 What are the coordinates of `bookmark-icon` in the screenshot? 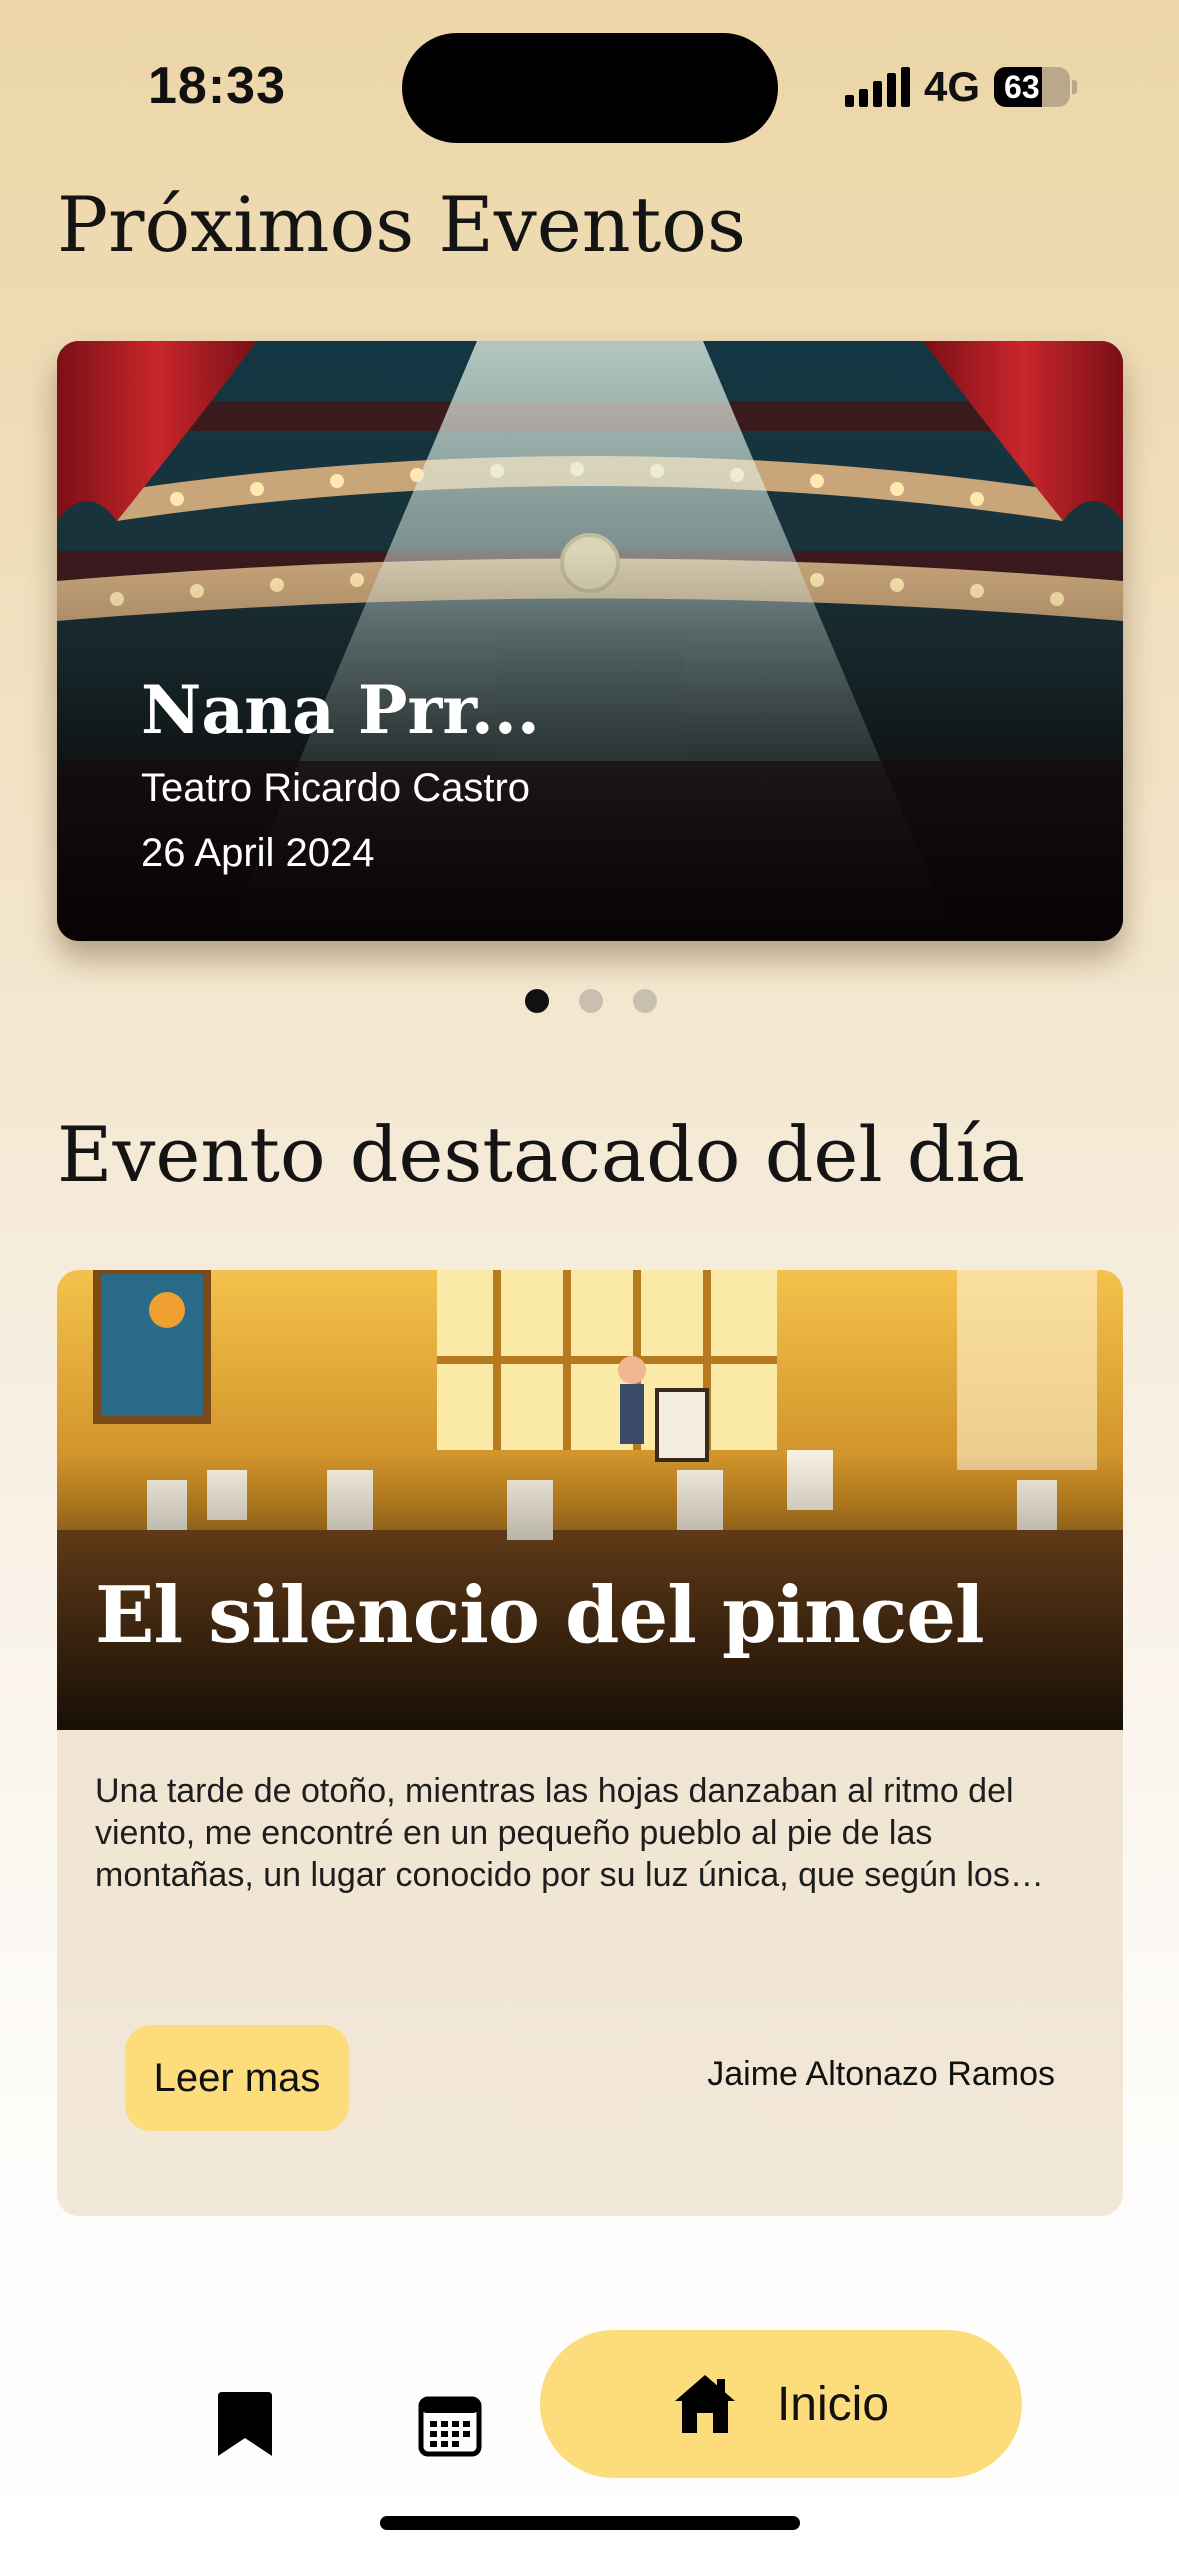 It's located at (245, 2424).